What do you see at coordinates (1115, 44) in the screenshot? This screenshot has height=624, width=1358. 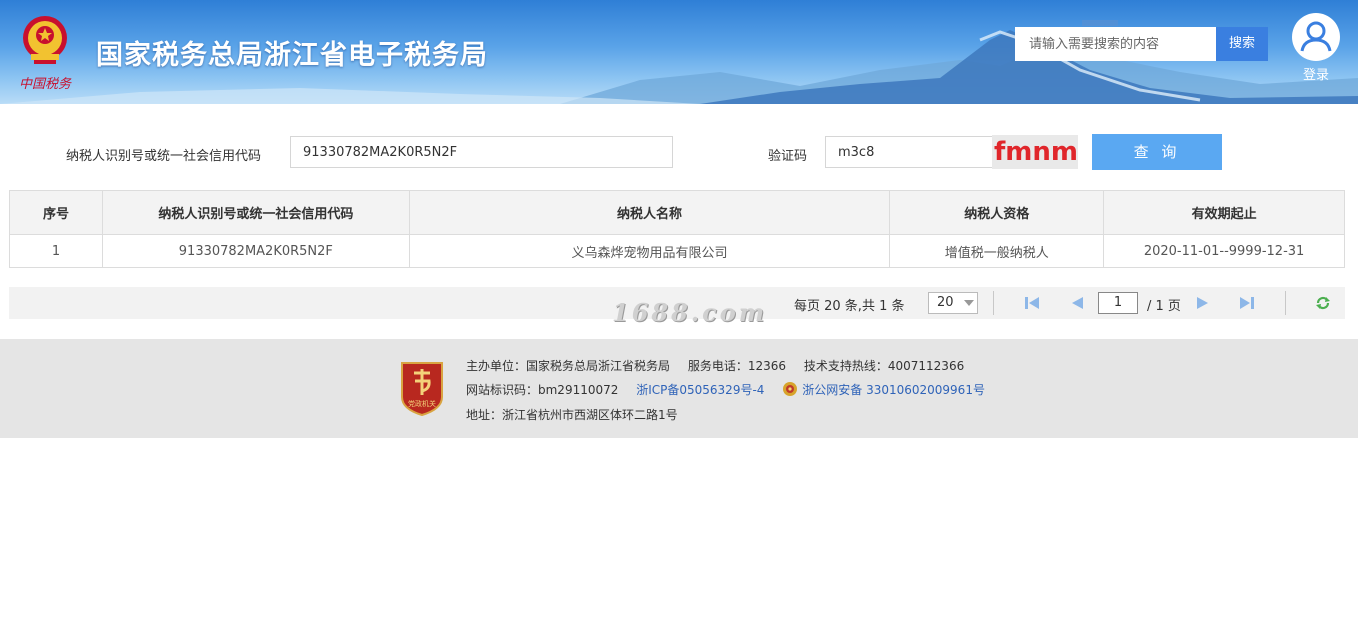 I see `site-search-input` at bounding box center [1115, 44].